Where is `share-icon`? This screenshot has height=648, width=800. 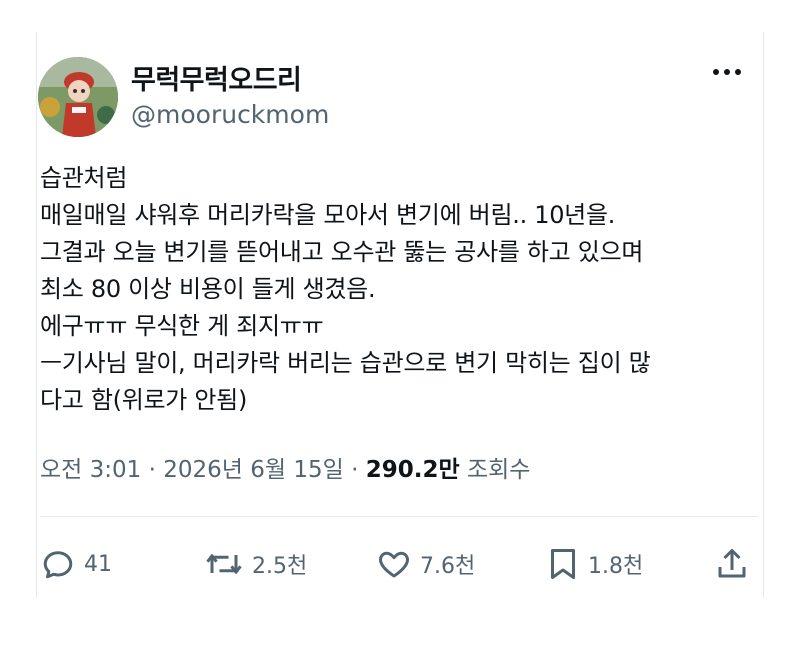
share-icon is located at coordinates (732, 563).